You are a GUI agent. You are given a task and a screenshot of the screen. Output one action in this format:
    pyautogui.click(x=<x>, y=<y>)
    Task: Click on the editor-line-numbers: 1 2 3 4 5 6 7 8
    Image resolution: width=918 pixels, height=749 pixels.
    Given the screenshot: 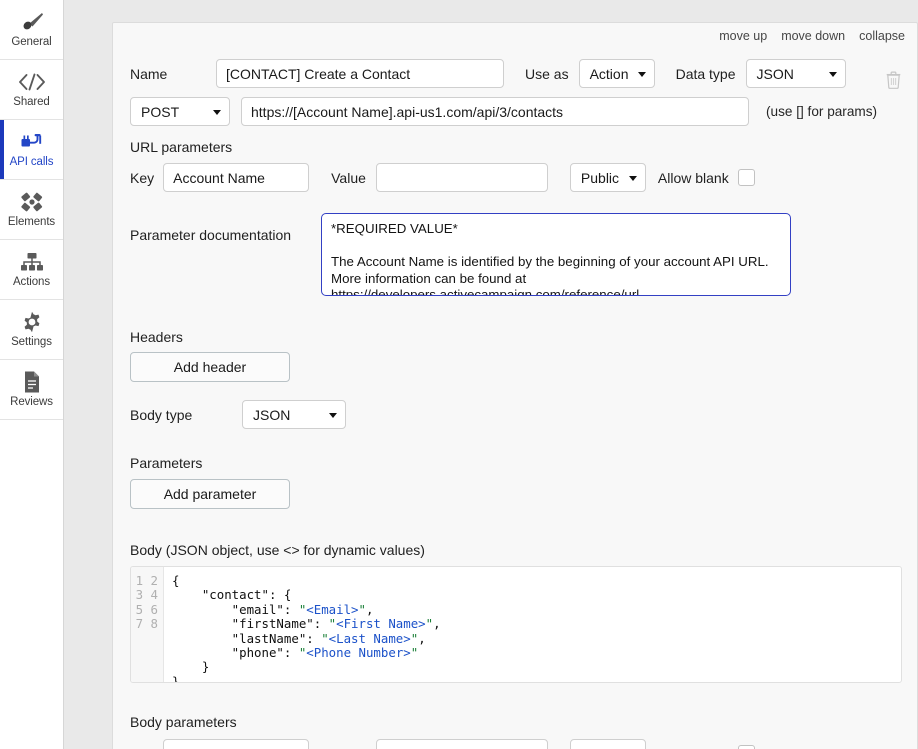 What is the action you would take?
    pyautogui.click(x=147, y=624)
    